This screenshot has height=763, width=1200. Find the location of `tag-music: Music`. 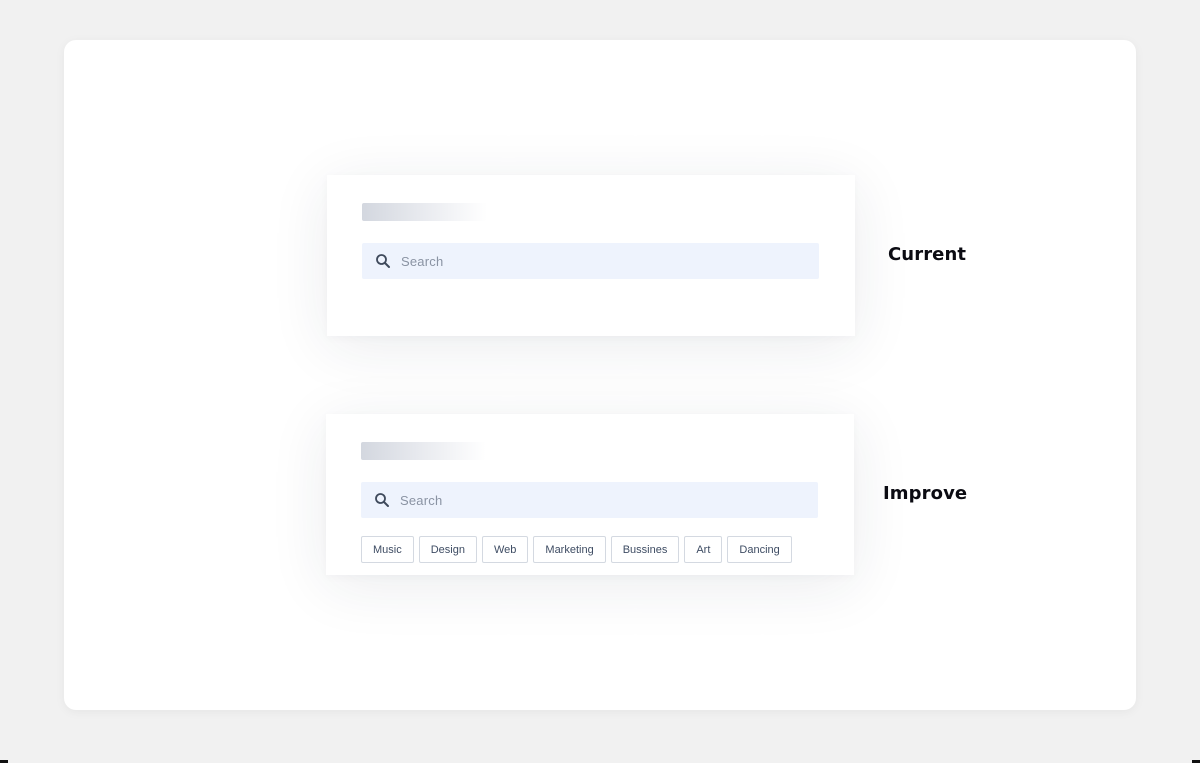

tag-music: Music is located at coordinates (387, 549).